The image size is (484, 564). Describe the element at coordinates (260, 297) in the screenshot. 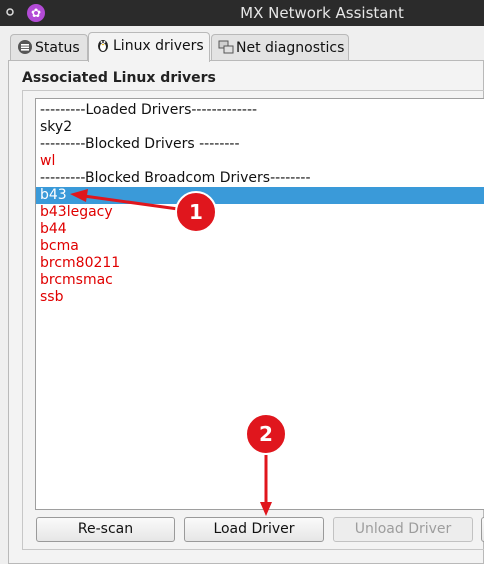

I see `list-item: ssb` at that location.